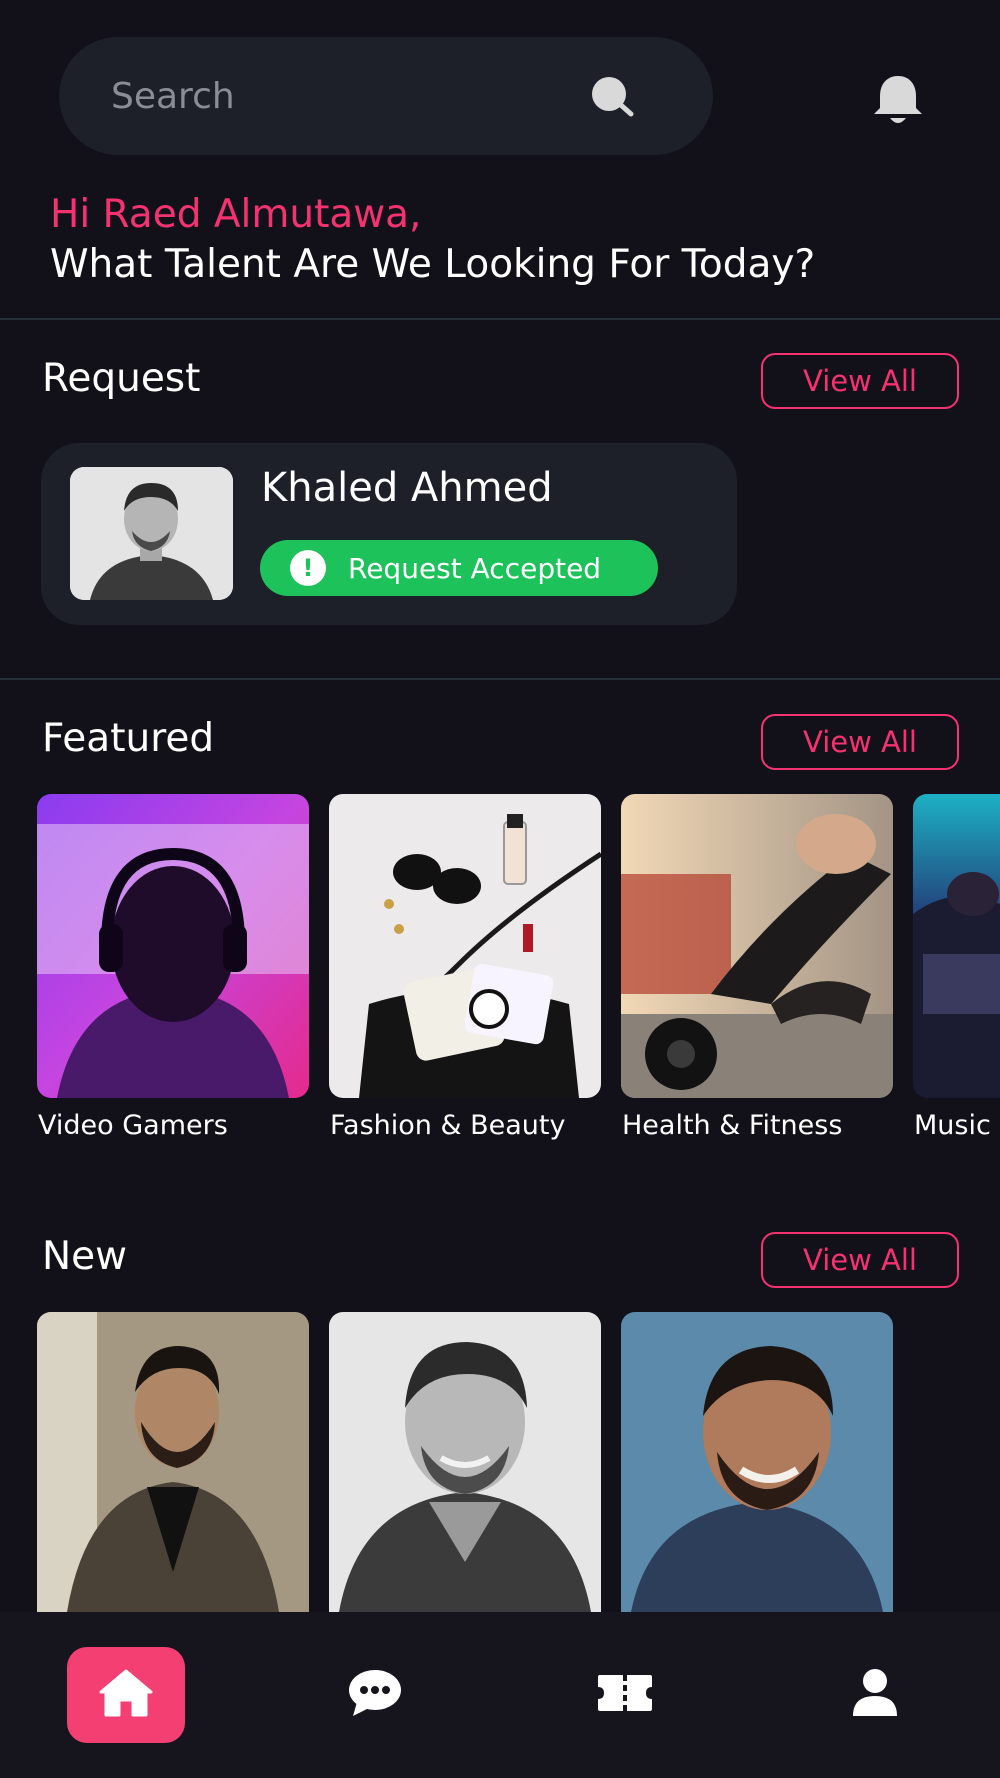  What do you see at coordinates (236, 214) in the screenshot?
I see `greeting-name: Hi Raed Almutawa,` at bounding box center [236, 214].